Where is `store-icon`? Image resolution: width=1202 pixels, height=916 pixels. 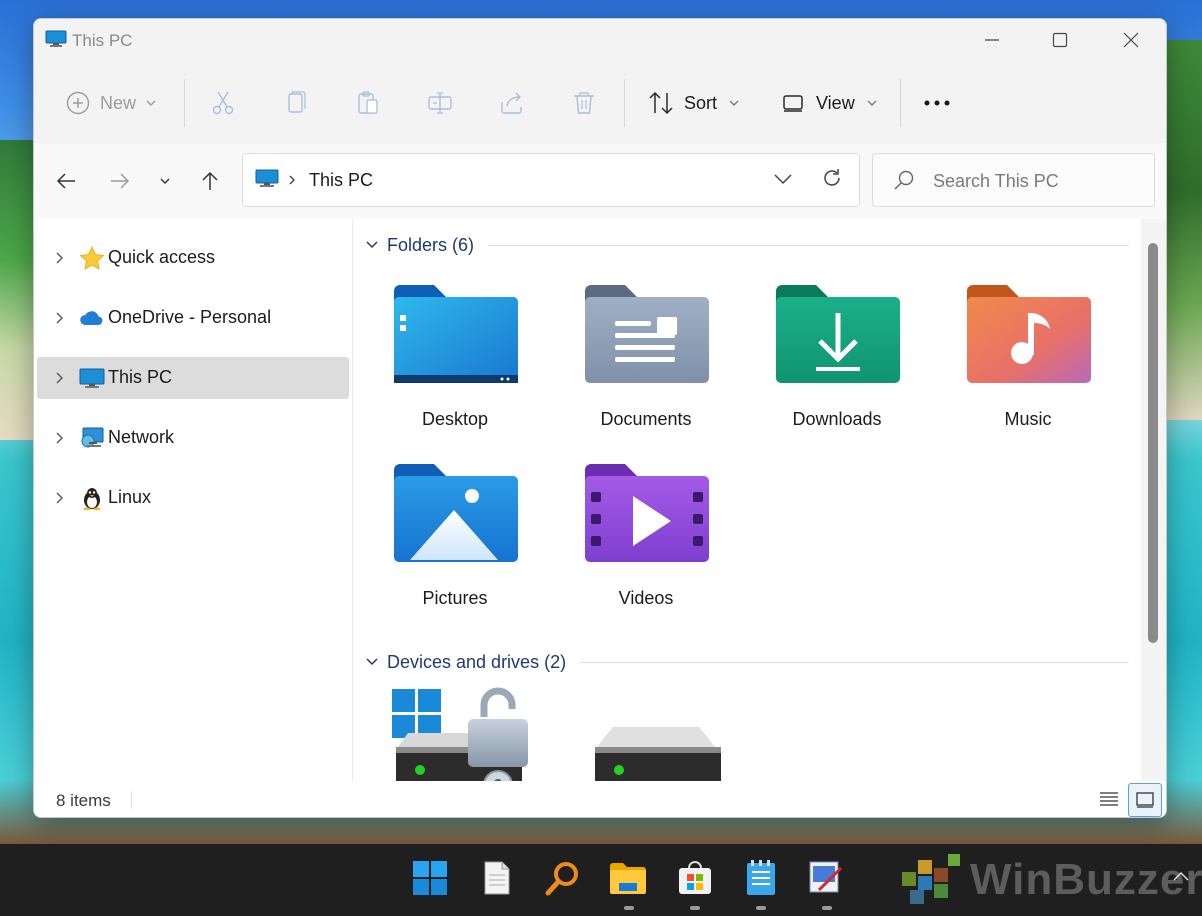
store-icon is located at coordinates (695, 877).